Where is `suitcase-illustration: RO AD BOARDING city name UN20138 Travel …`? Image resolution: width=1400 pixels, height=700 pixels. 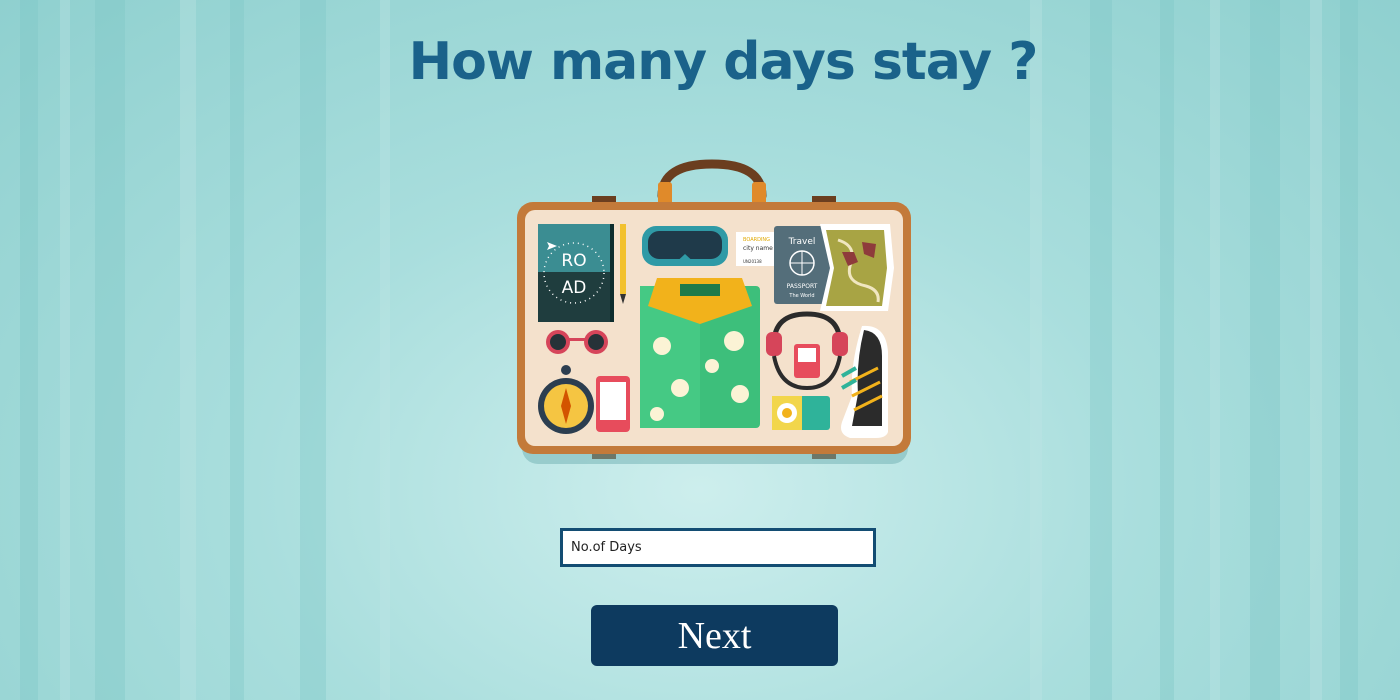
suitcase-illustration: RO AD BOARDING city name UN20138 Travel … is located at coordinates (714, 311).